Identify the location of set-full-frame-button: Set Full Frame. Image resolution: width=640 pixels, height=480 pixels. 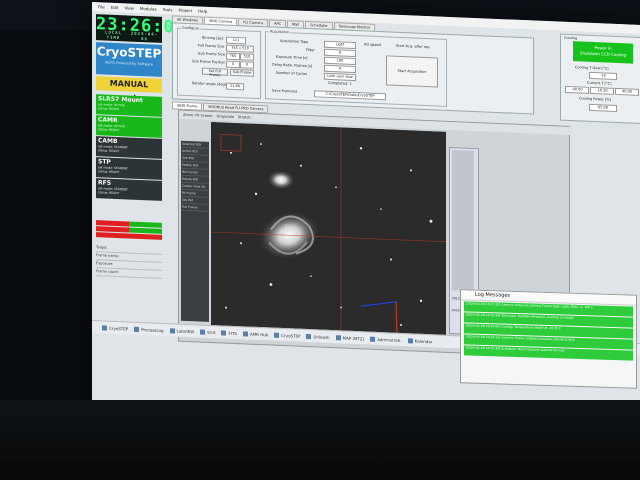
(215, 72).